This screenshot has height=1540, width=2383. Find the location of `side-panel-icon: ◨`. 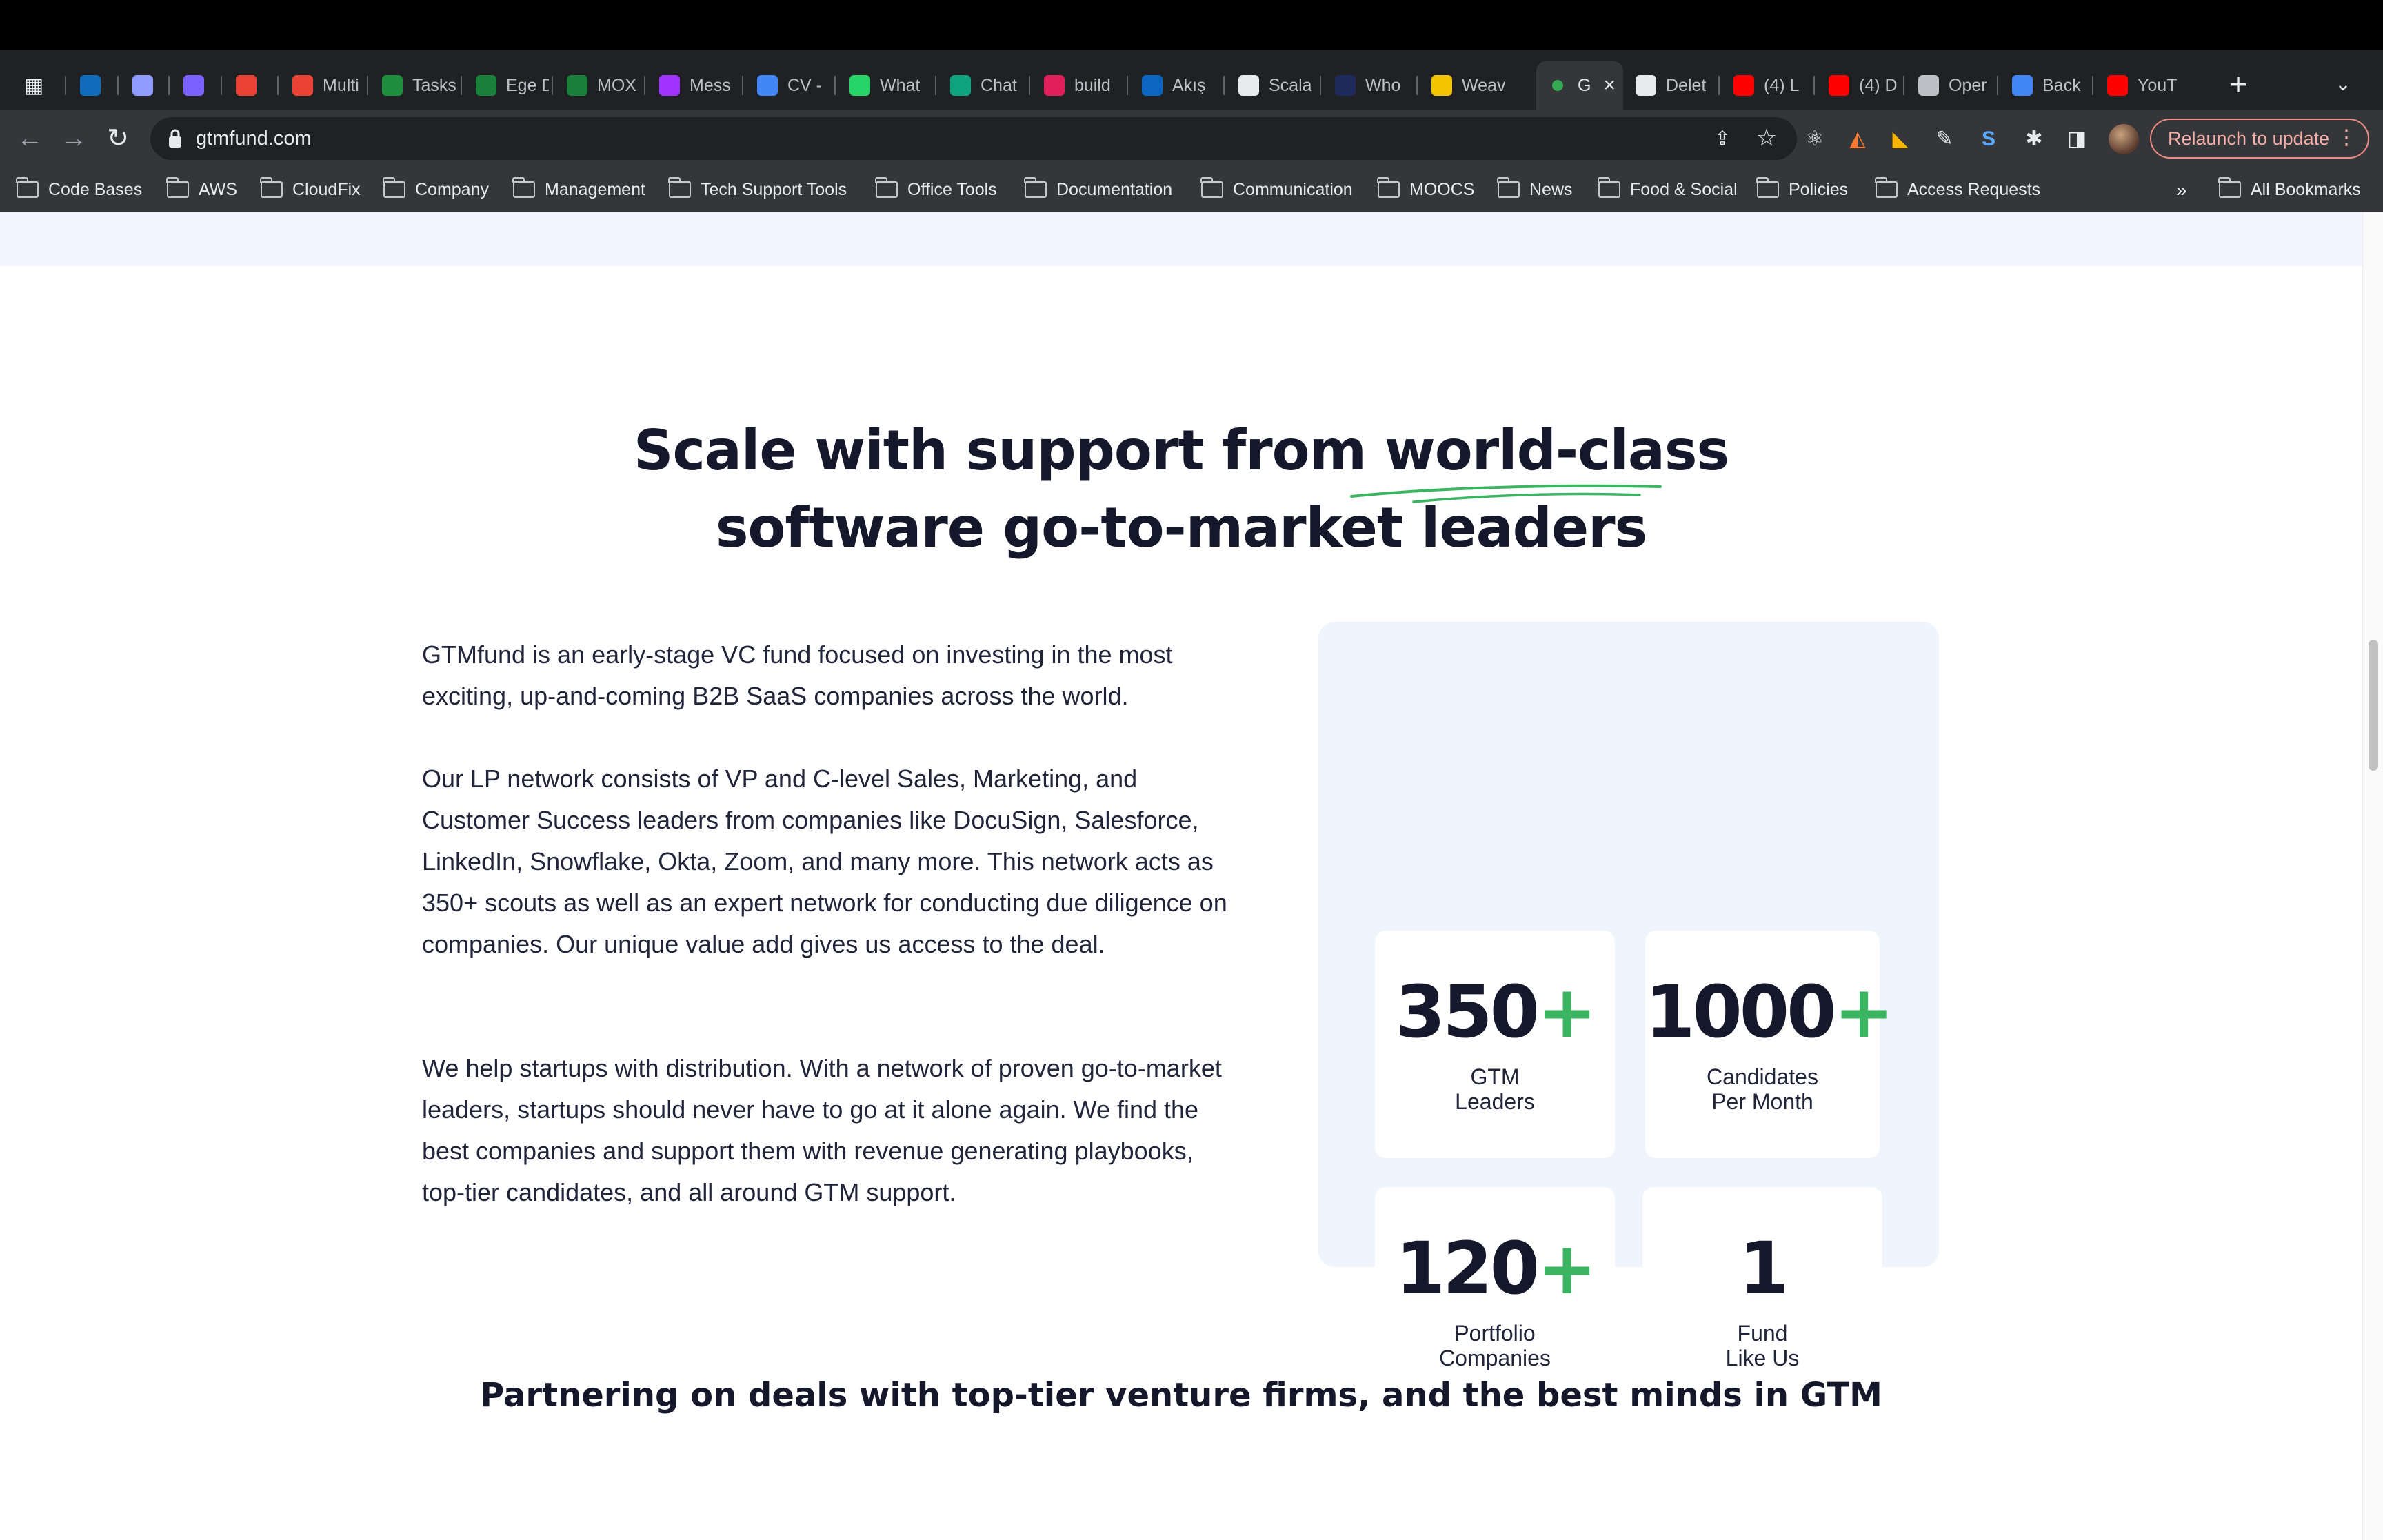

side-panel-icon: ◨ is located at coordinates (2077, 139).